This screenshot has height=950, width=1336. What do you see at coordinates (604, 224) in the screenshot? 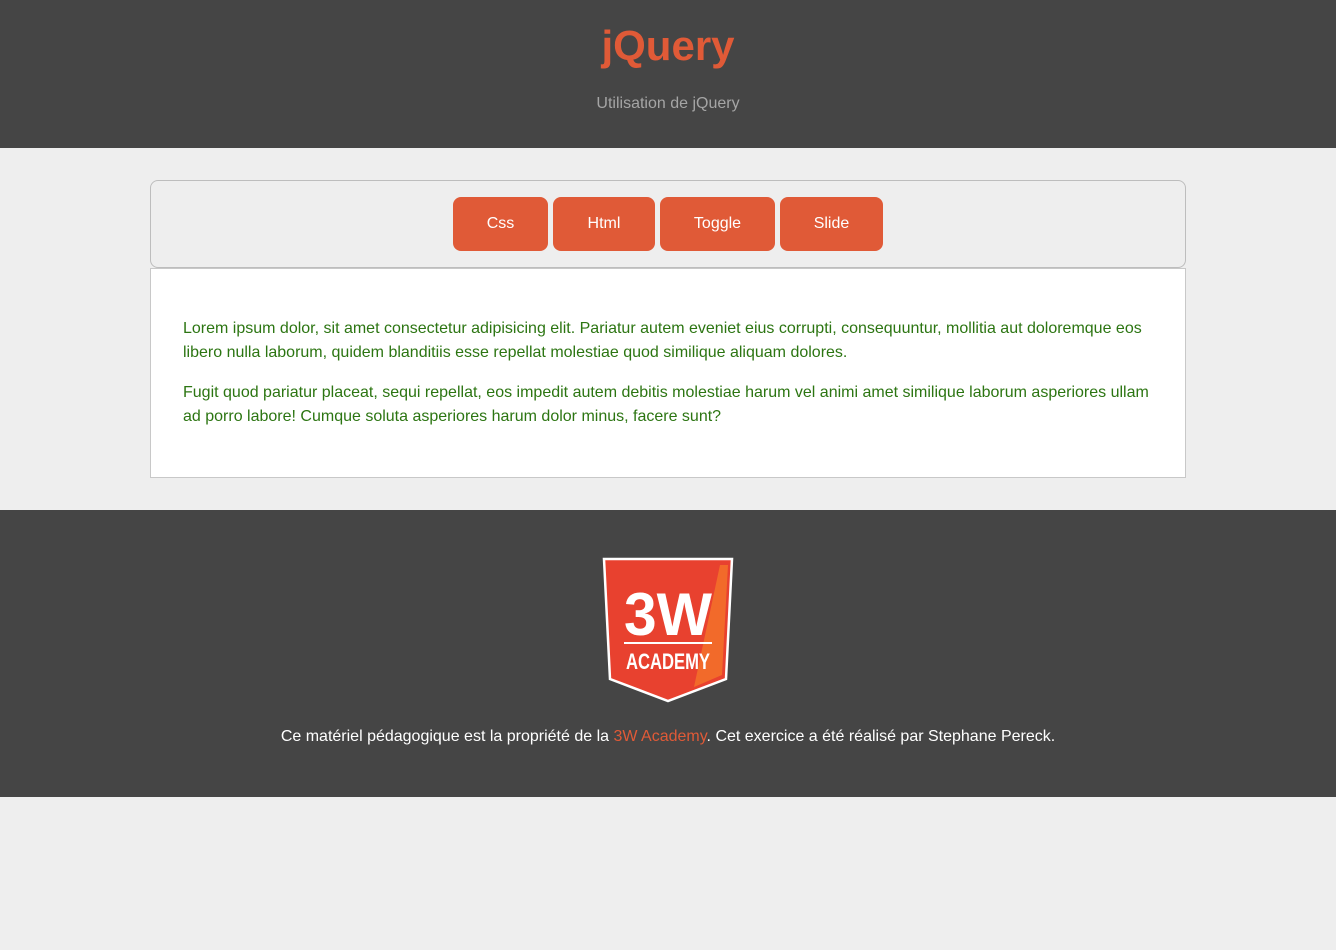
I see `html-button: Html` at bounding box center [604, 224].